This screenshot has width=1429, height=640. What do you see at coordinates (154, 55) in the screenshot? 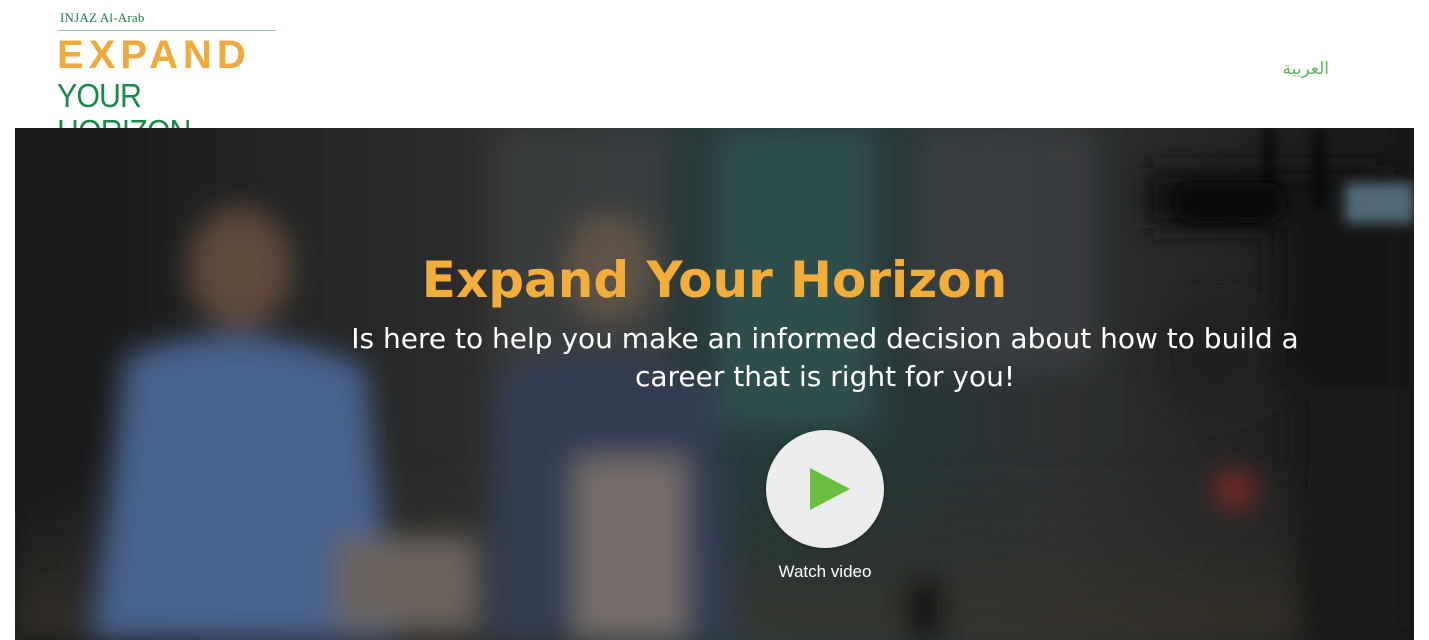
I see `logo-expand-text: EXPAND` at bounding box center [154, 55].